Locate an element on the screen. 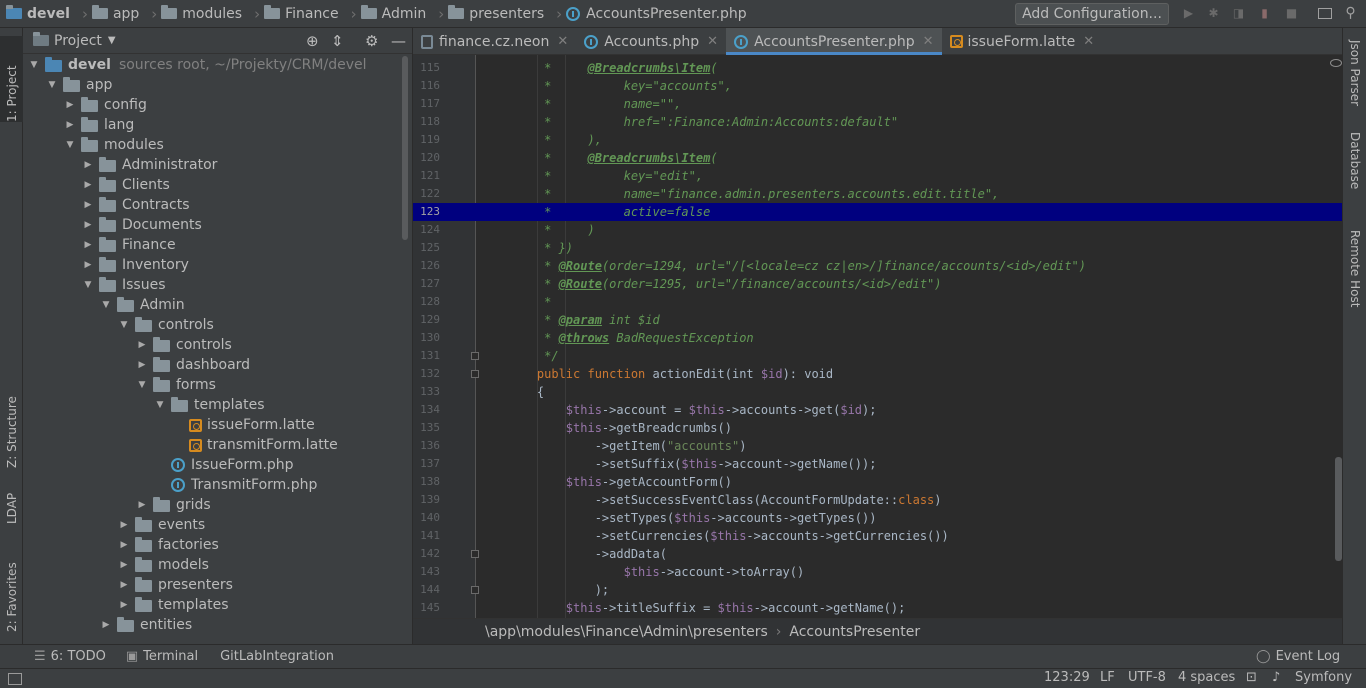 This screenshot has height=688, width=1366. line-number: 132 is located at coordinates (426, 374).